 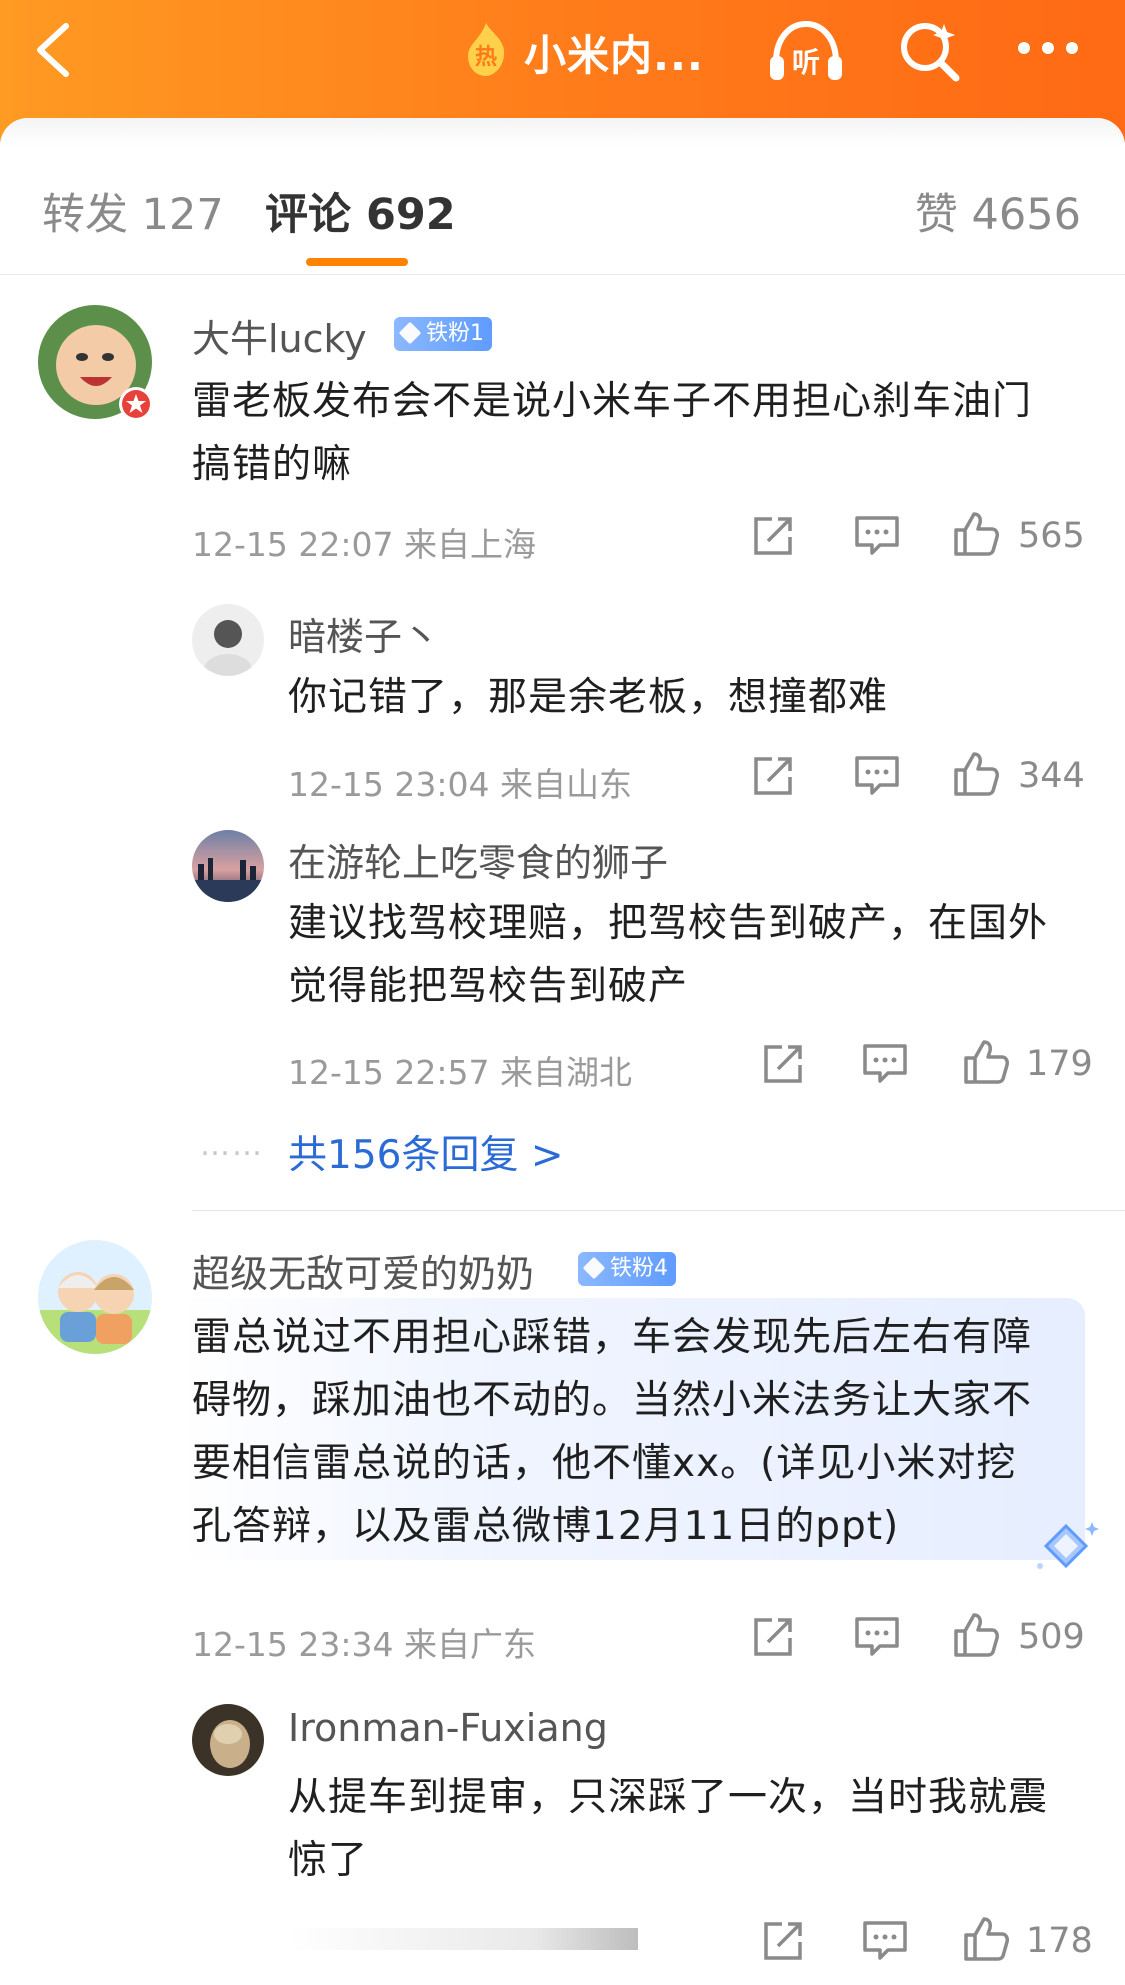 What do you see at coordinates (1051, 776) in the screenshot?
I see `like-count: 344` at bounding box center [1051, 776].